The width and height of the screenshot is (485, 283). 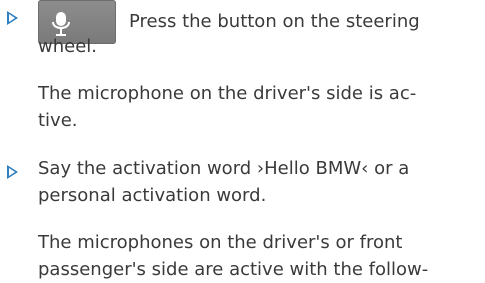 I want to click on step-2-line-2: personal activation word., so click(x=152, y=195).